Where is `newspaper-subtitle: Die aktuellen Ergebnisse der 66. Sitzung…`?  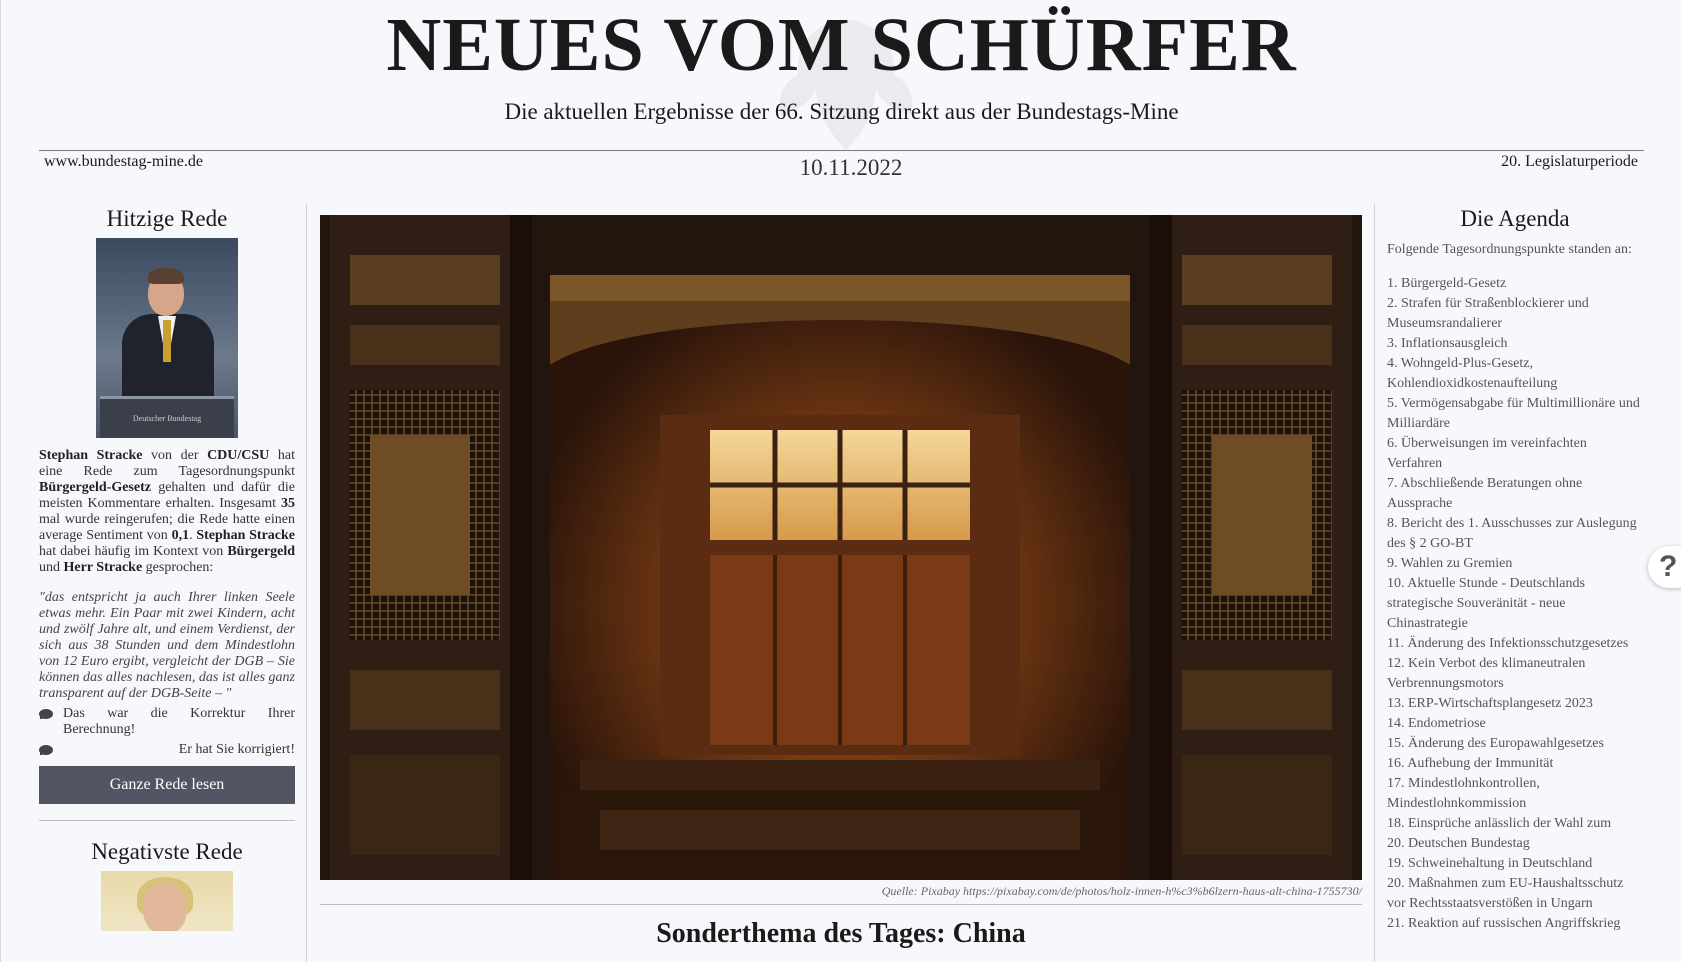
newspaper-subtitle: Die aktuellen Ergebnisse der 66. Sitzung… is located at coordinates (841, 111).